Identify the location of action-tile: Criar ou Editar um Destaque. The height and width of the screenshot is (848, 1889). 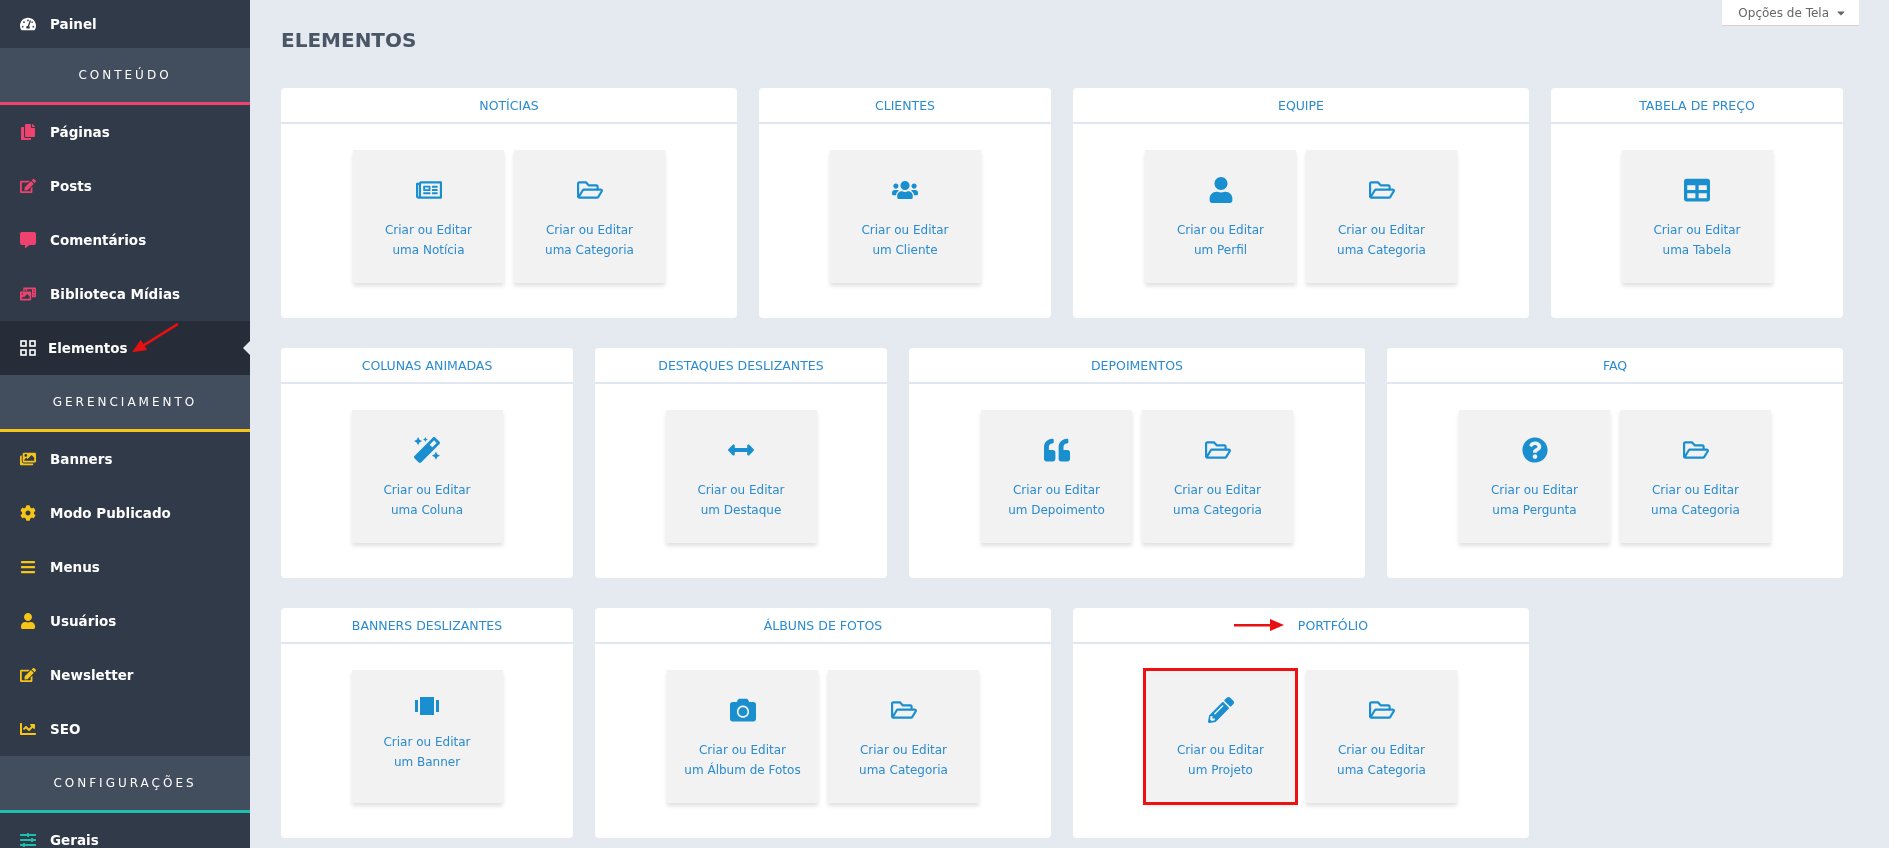
(741, 476).